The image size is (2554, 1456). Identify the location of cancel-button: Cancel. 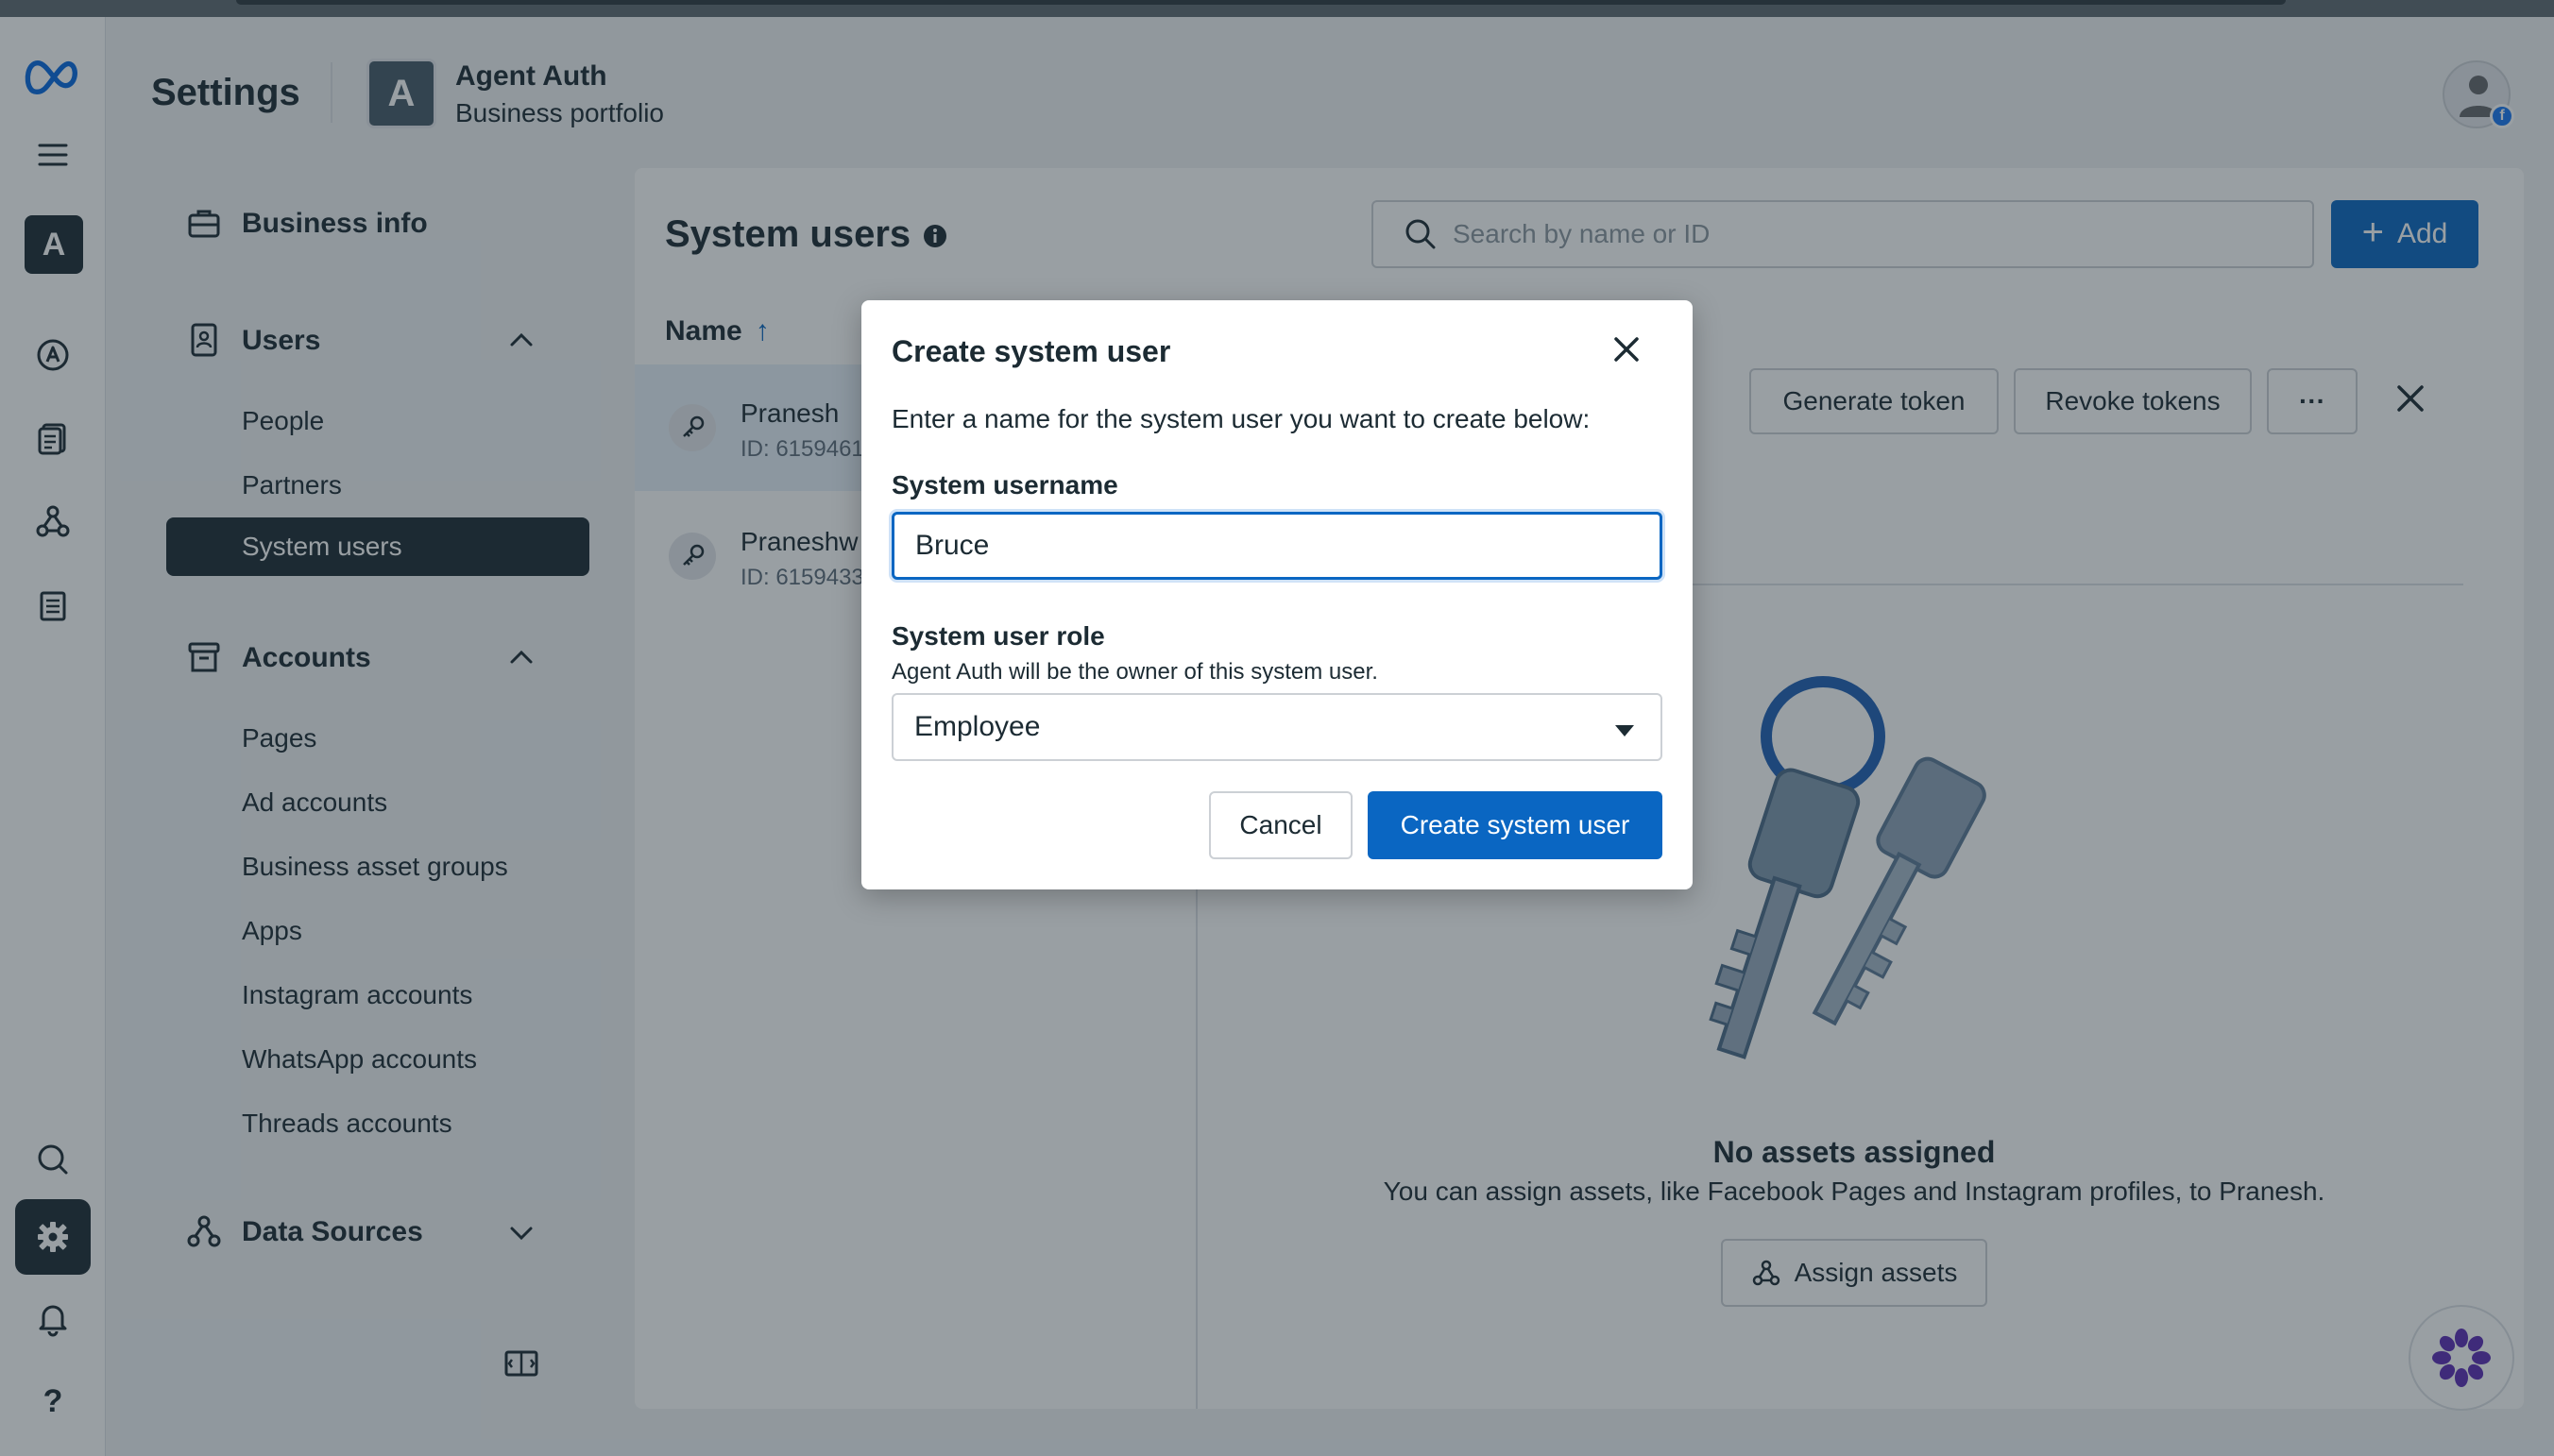
(1281, 825).